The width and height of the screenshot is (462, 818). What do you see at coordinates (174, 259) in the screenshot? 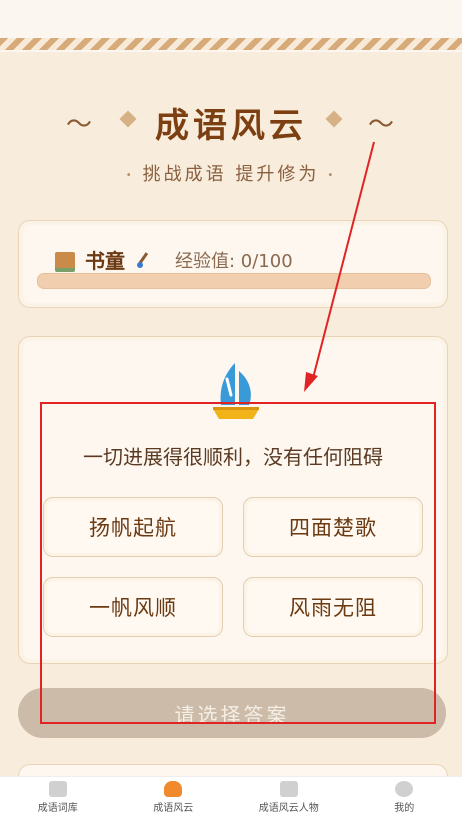
I see `level-row: 书童 经验值: 0/100` at bounding box center [174, 259].